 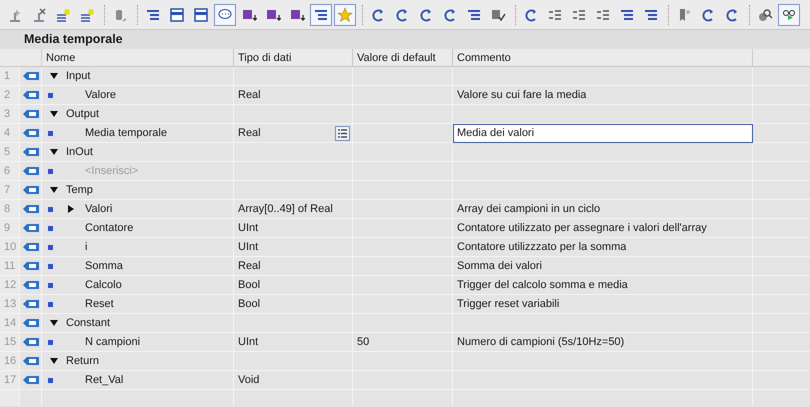 I want to click on variable-name: Somma, so click(x=104, y=266).